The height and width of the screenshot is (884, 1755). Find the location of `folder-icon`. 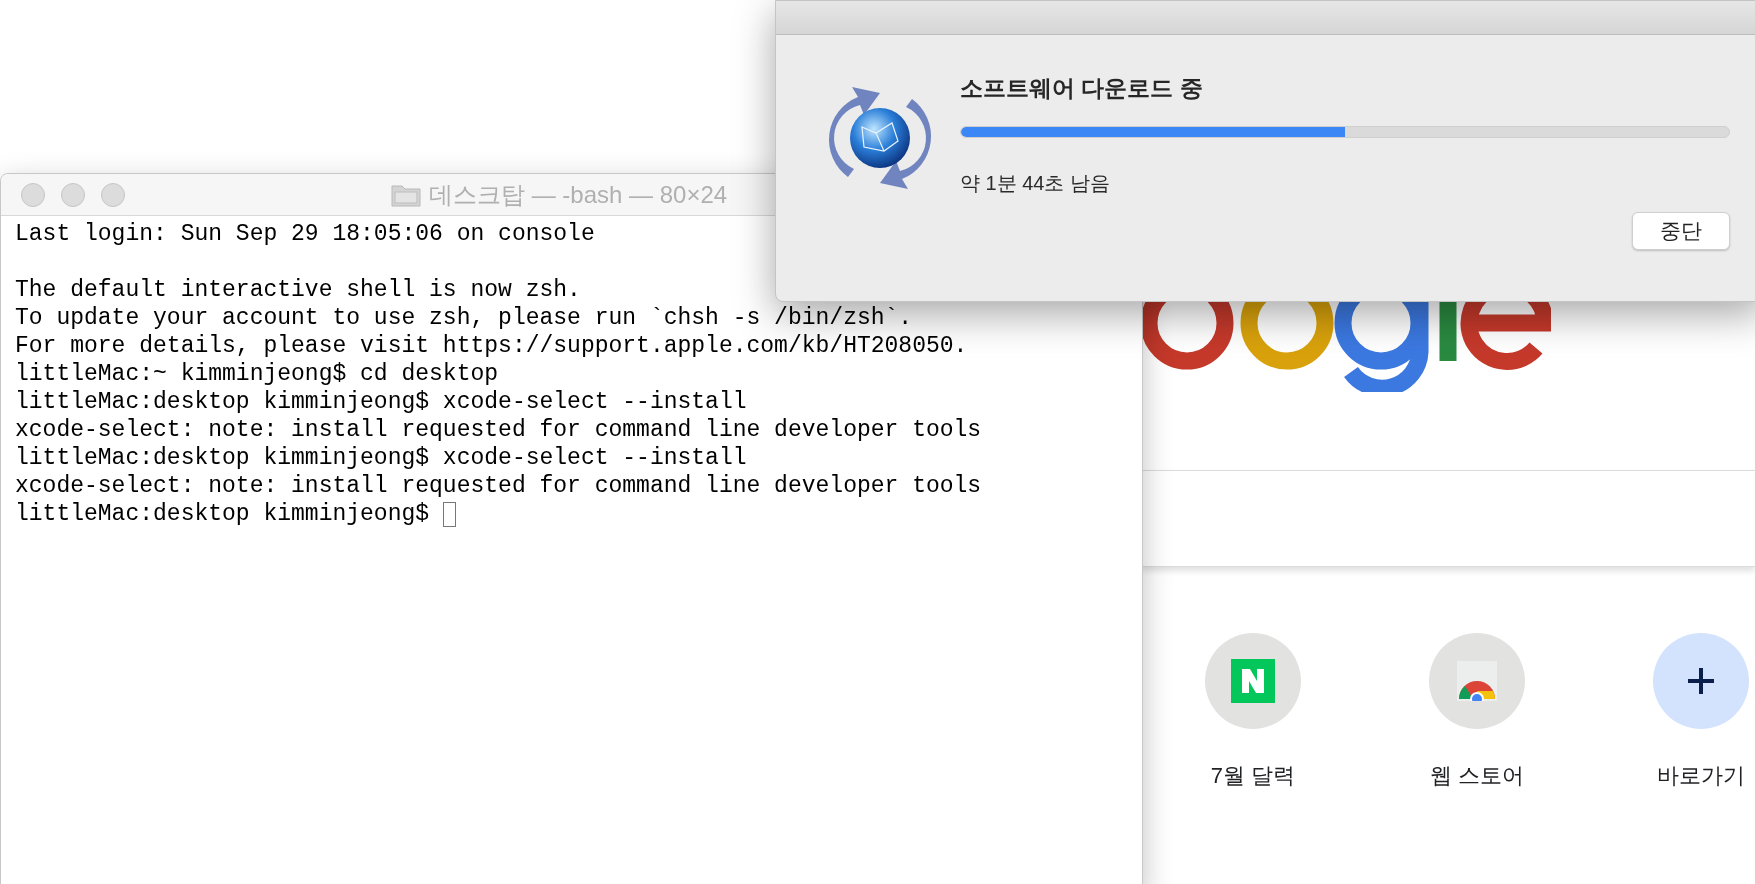

folder-icon is located at coordinates (406, 194).